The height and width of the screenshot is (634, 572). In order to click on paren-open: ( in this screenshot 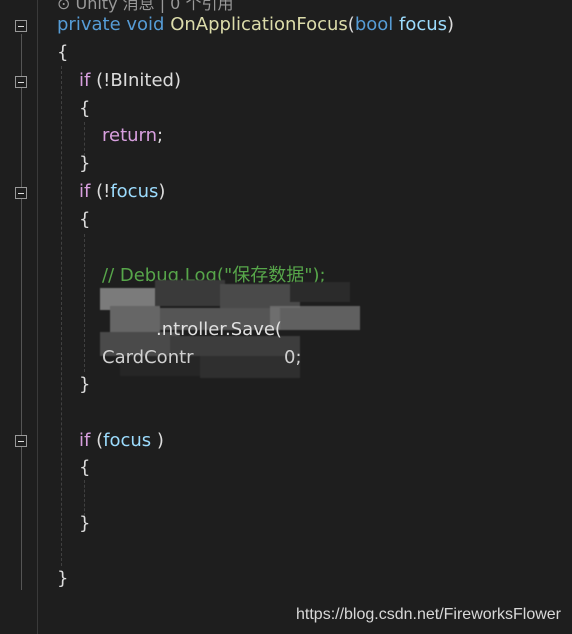, I will do `click(351, 24)`.